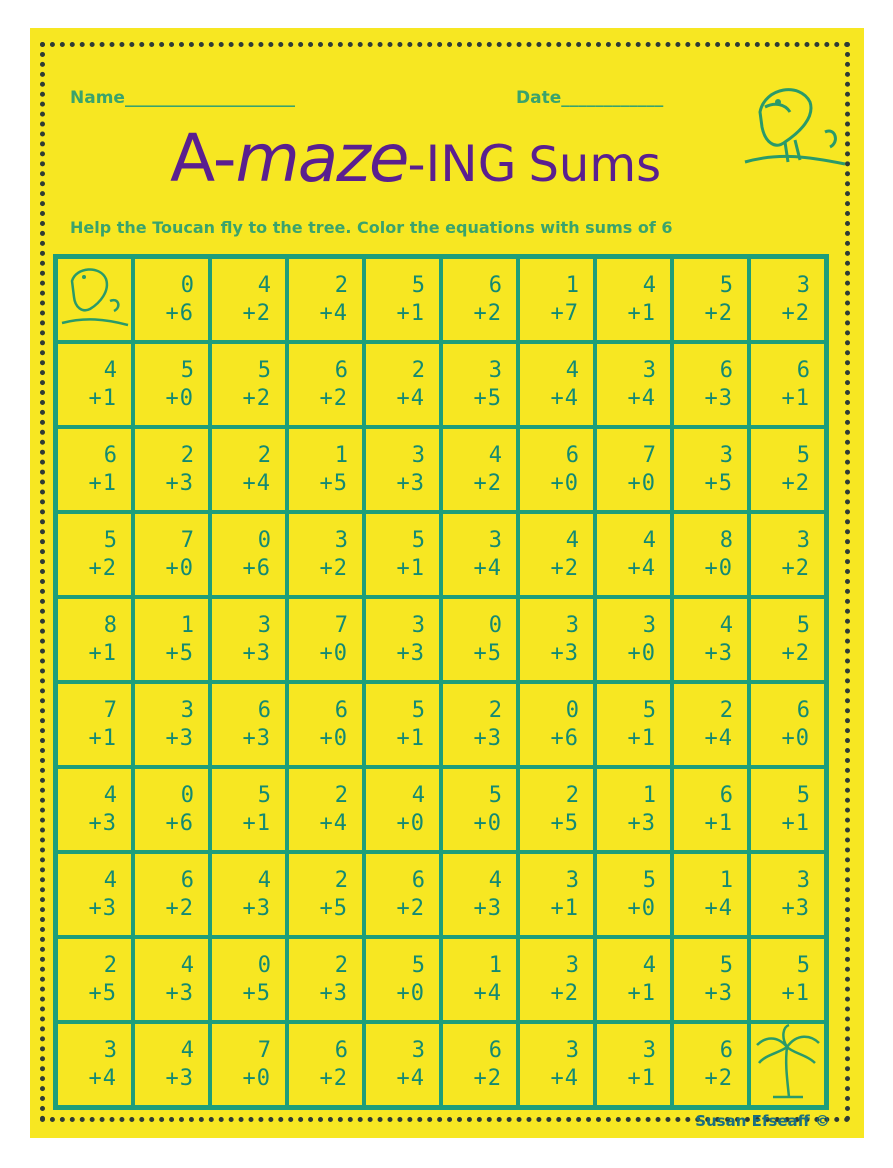 The height and width of the screenshot is (1168, 893). I want to click on date-field: Date____________, so click(589, 98).